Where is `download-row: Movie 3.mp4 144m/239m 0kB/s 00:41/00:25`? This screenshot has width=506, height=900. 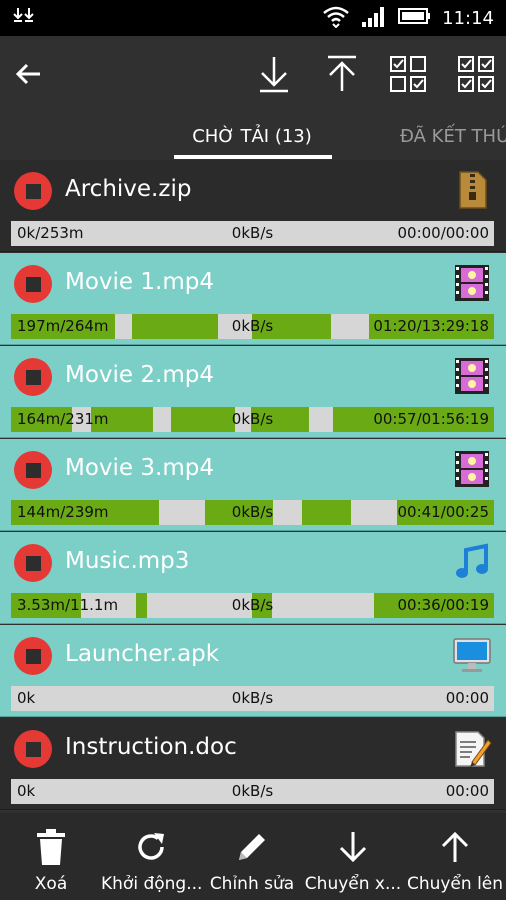 download-row: Movie 3.mp4 144m/239m 0kB/s 00:41/00:25 is located at coordinates (253, 485).